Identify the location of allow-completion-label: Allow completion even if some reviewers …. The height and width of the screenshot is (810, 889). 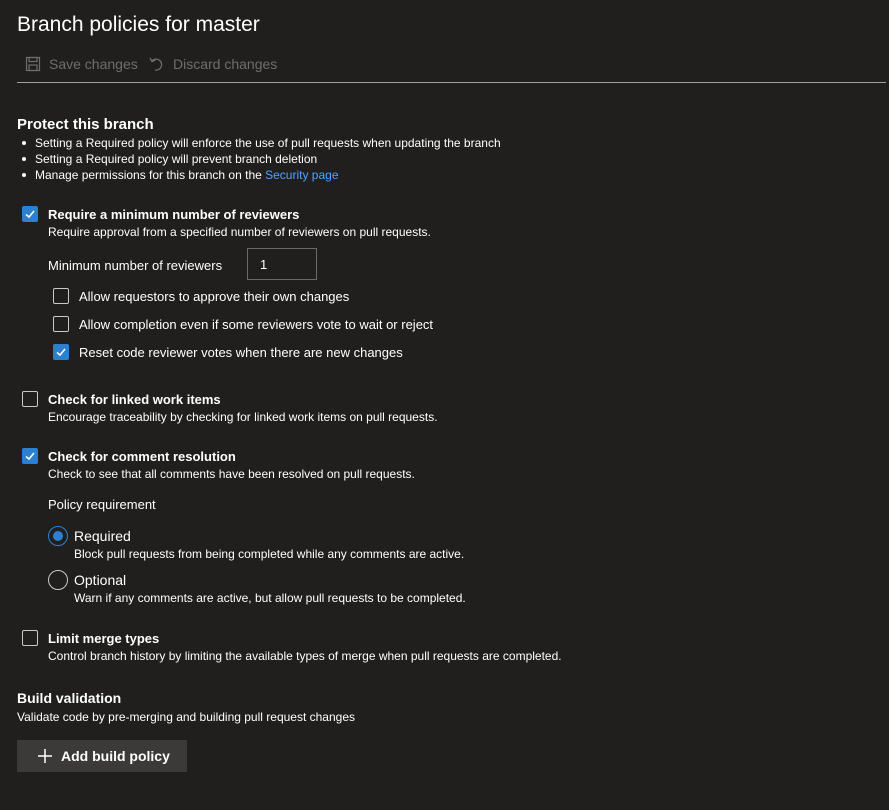
(256, 324).